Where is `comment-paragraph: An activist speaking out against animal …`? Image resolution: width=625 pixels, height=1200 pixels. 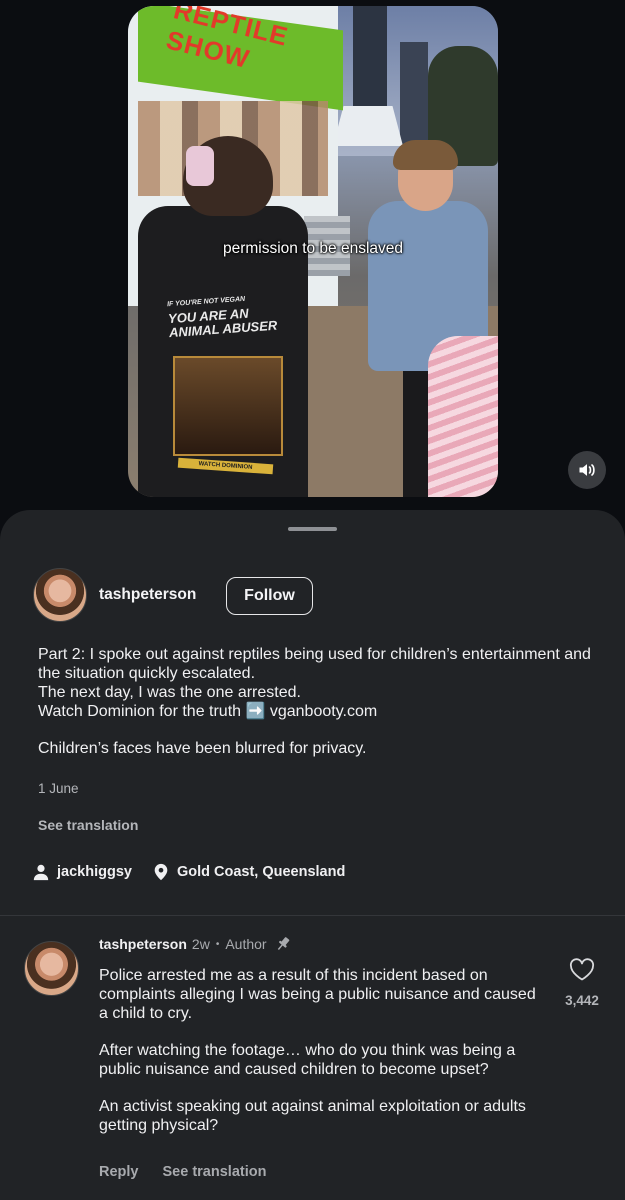 comment-paragraph: An activist speaking out against animal … is located at coordinates (312, 1116).